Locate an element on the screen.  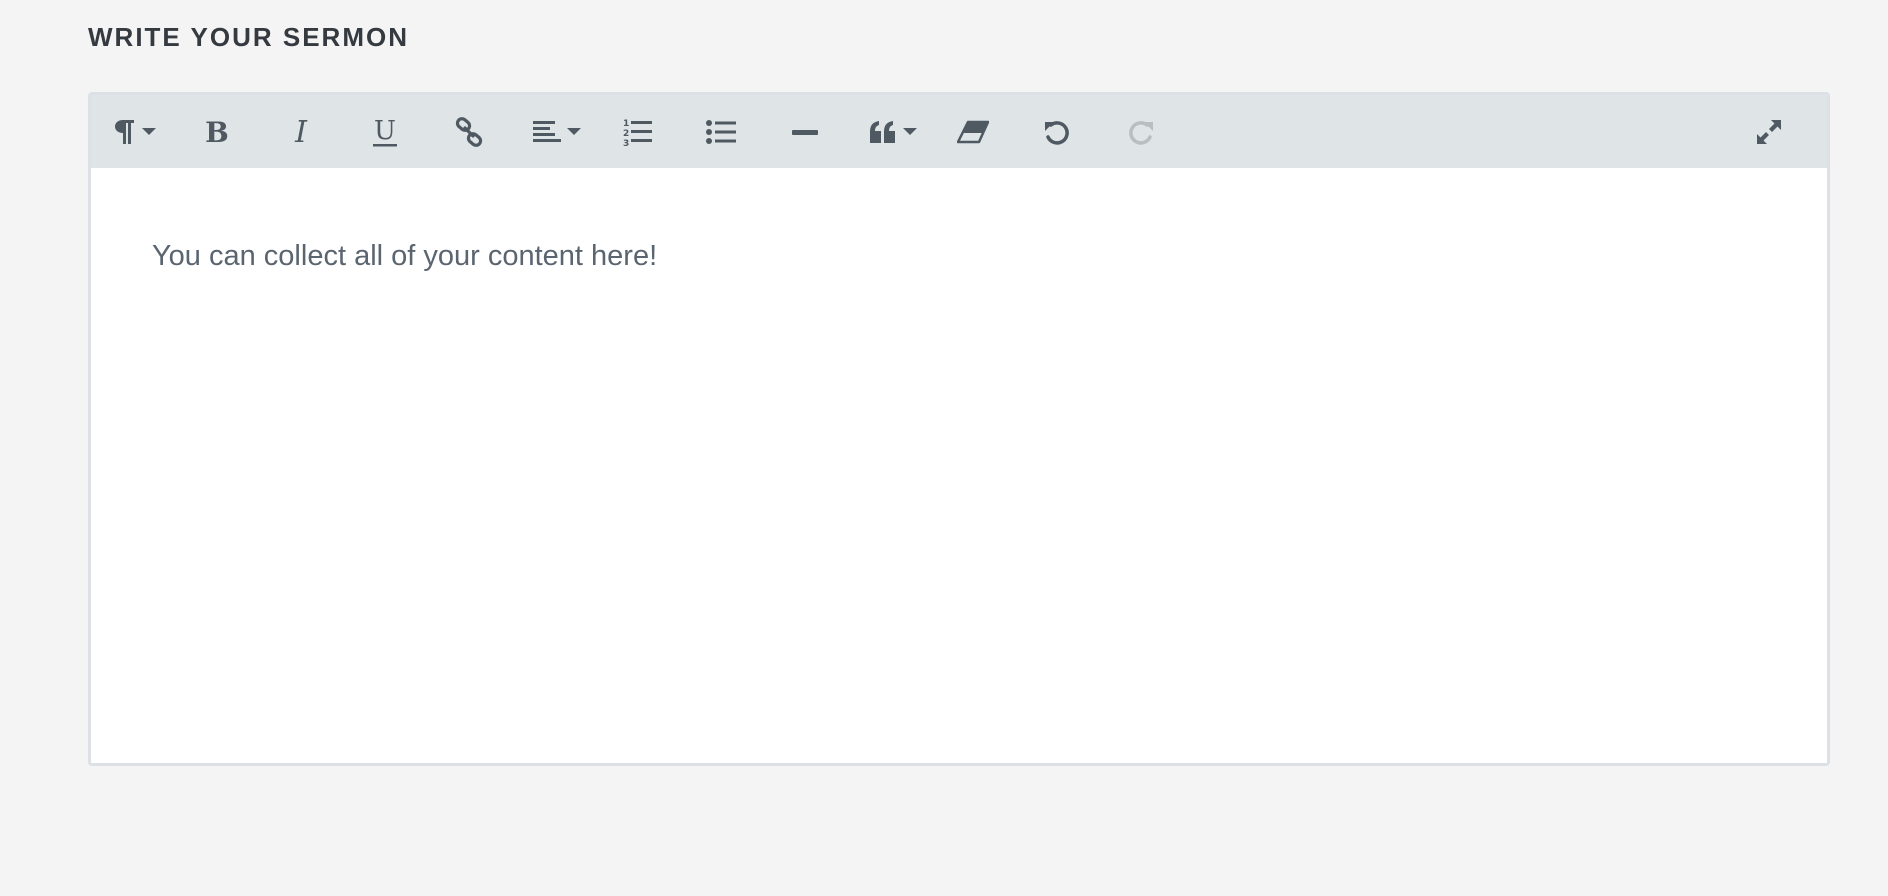
svg-text: B is located at coordinates (217, 132).